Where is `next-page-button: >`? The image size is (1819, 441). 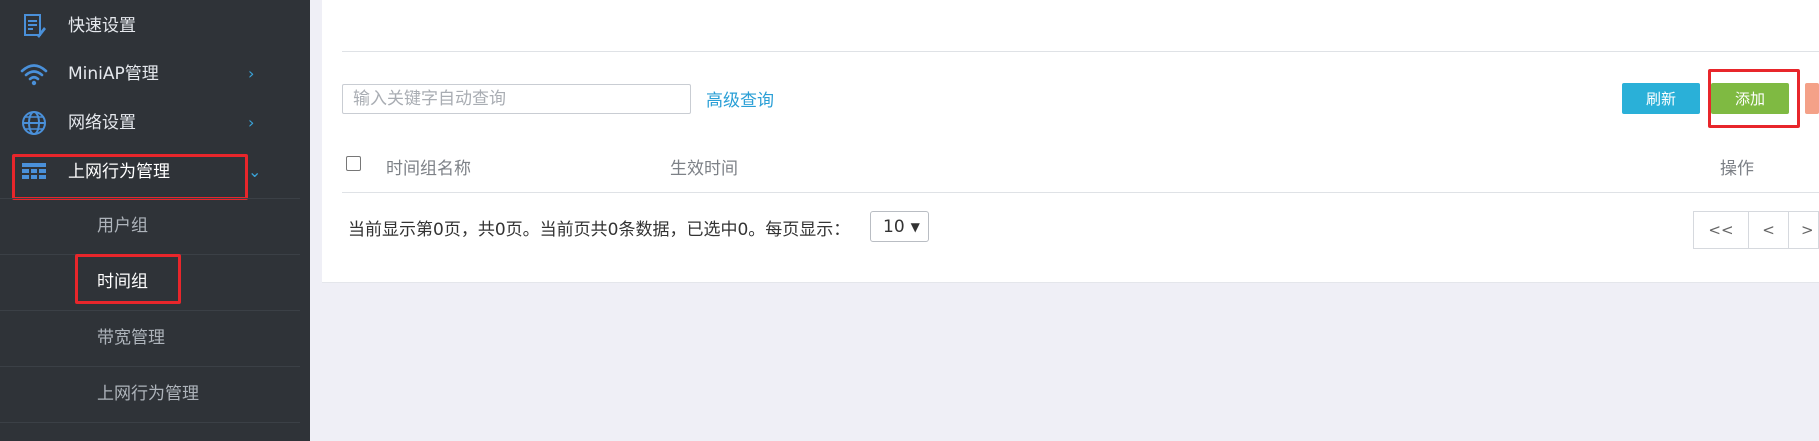 next-page-button: > is located at coordinates (1803, 230).